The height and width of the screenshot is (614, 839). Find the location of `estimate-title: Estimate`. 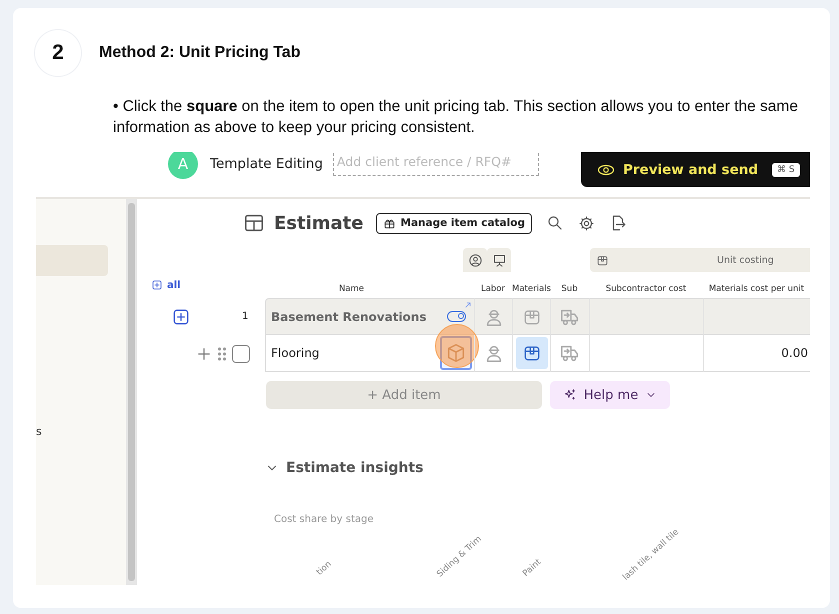

estimate-title: Estimate is located at coordinates (319, 223).